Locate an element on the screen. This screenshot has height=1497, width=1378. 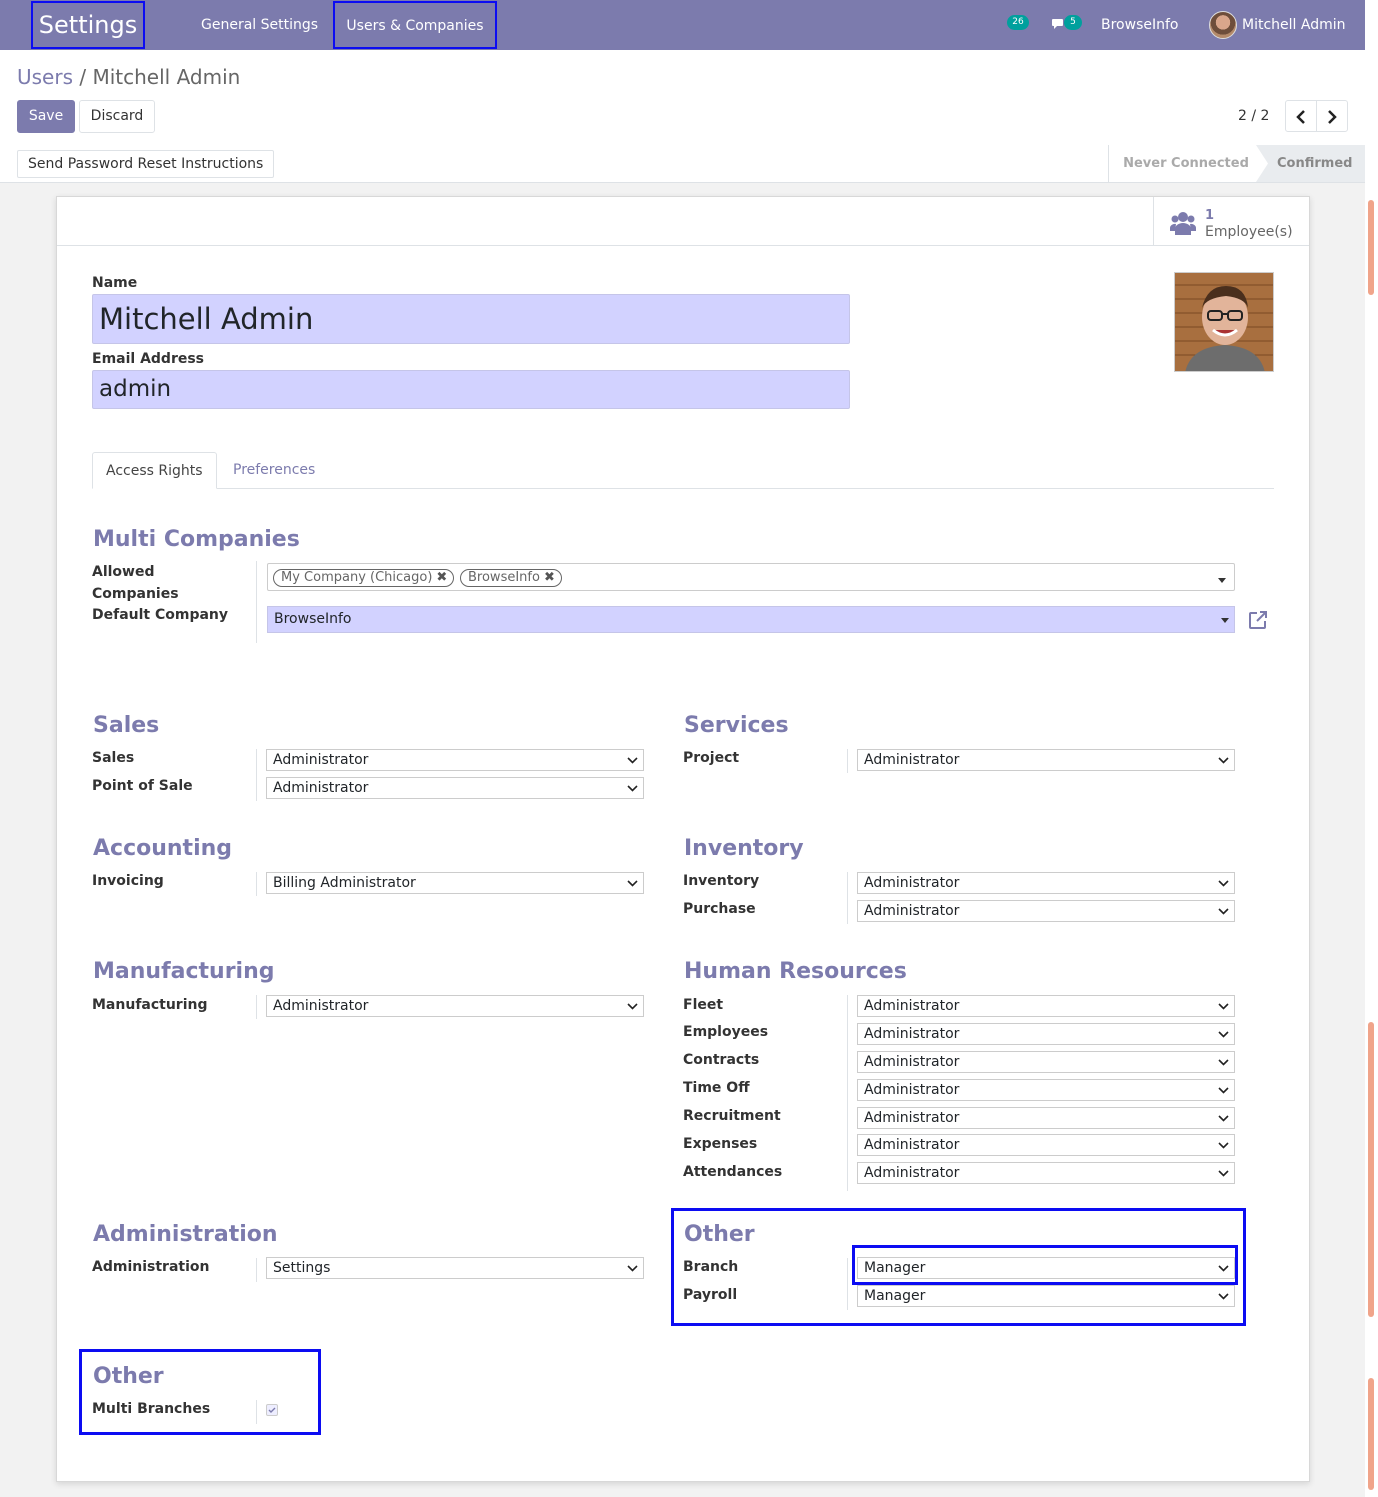
manufacturing-select: Administrator is located at coordinates (455, 1006).